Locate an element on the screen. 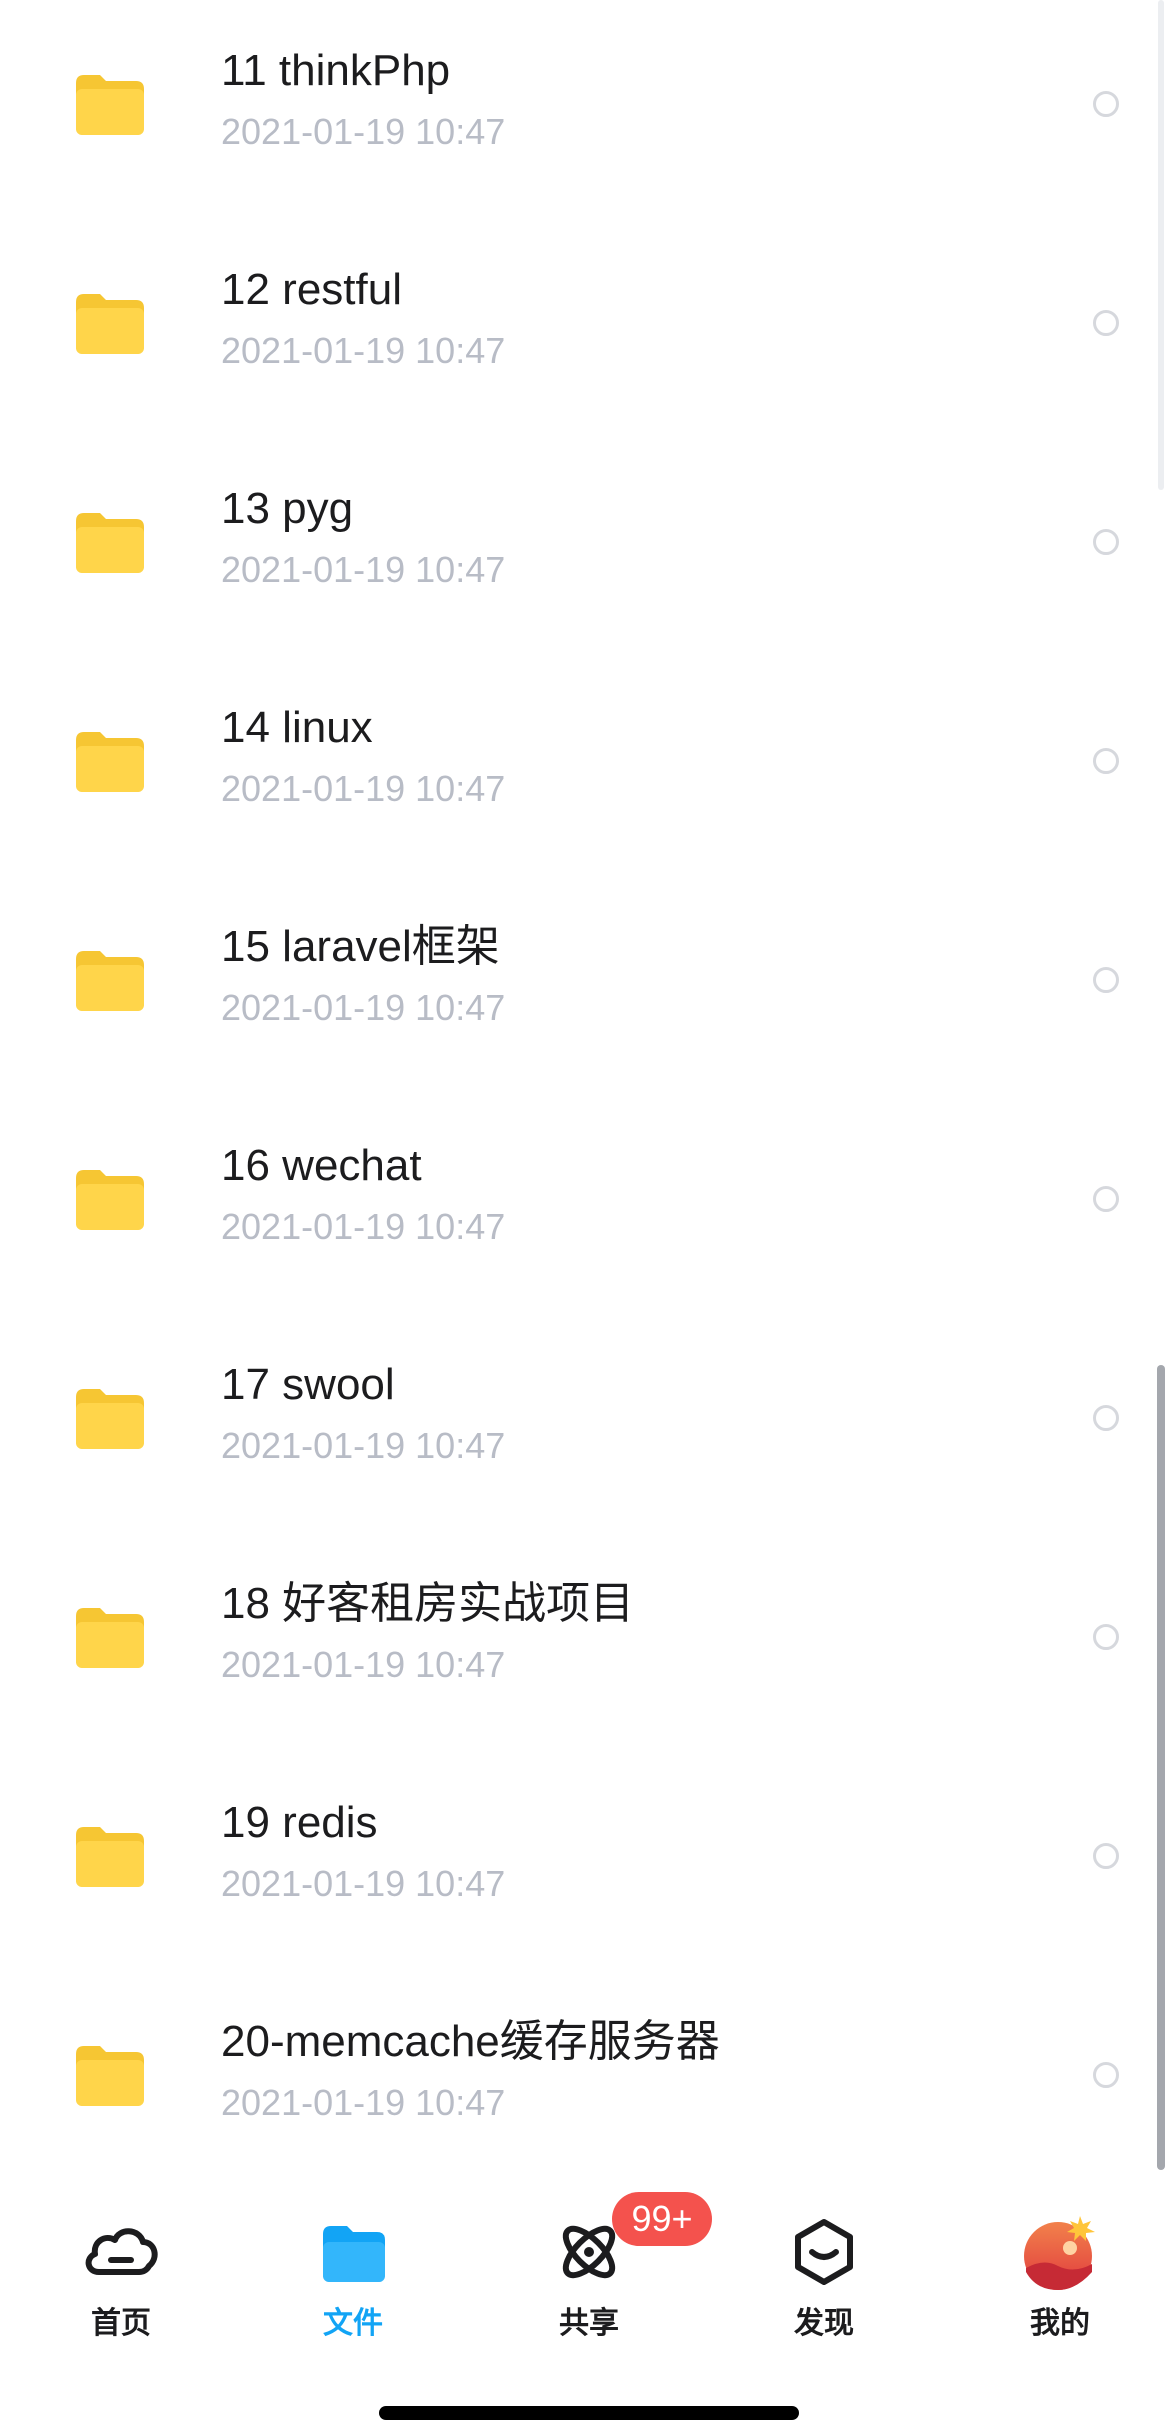 The width and height of the screenshot is (1170, 2436). list-item: 20-memcache缓存服务器 2021-01-19 10:47 is located at coordinates (580, 2063).